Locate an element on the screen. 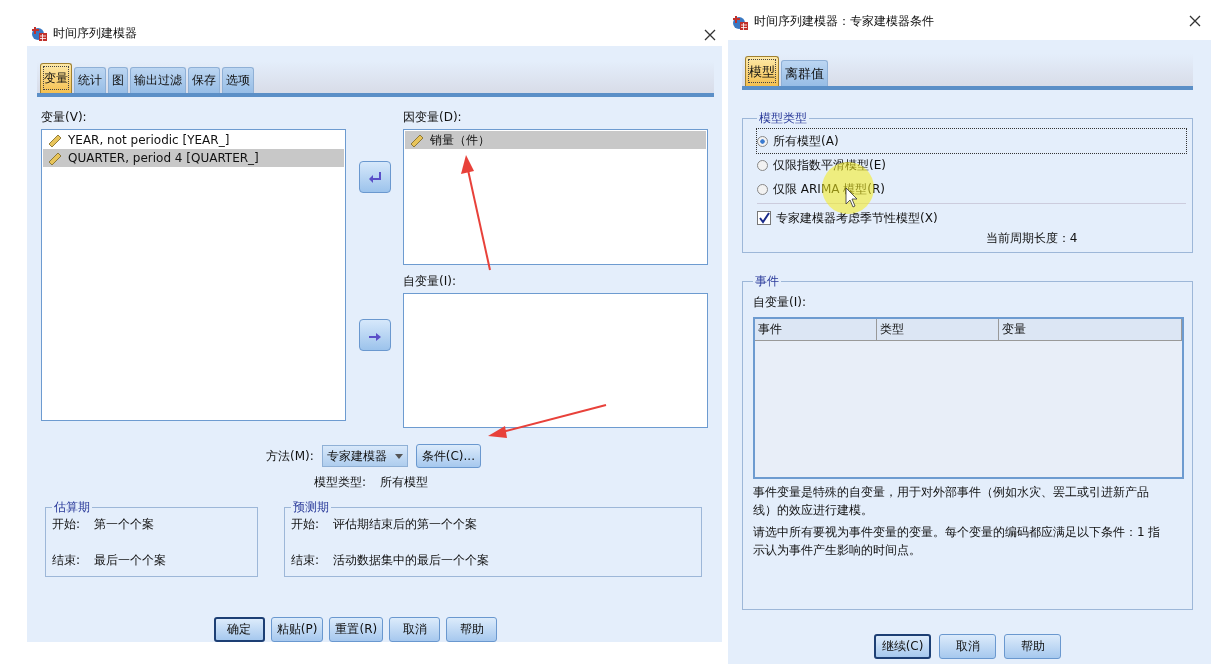  method-label: 方法(M): is located at coordinates (290, 456).